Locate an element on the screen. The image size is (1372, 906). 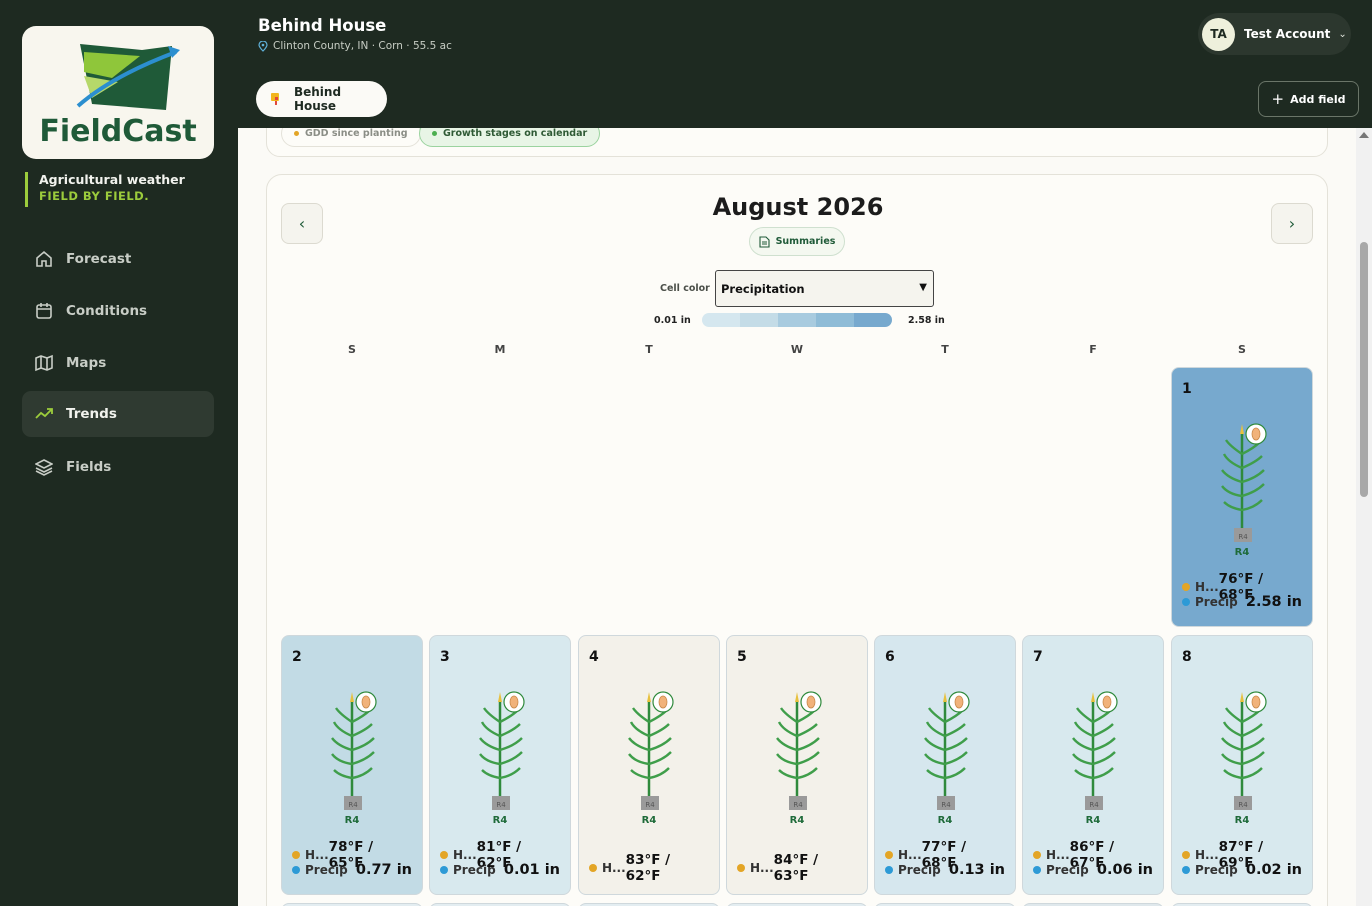
temperature-value: 84°F / 63°F is located at coordinates (796, 868).